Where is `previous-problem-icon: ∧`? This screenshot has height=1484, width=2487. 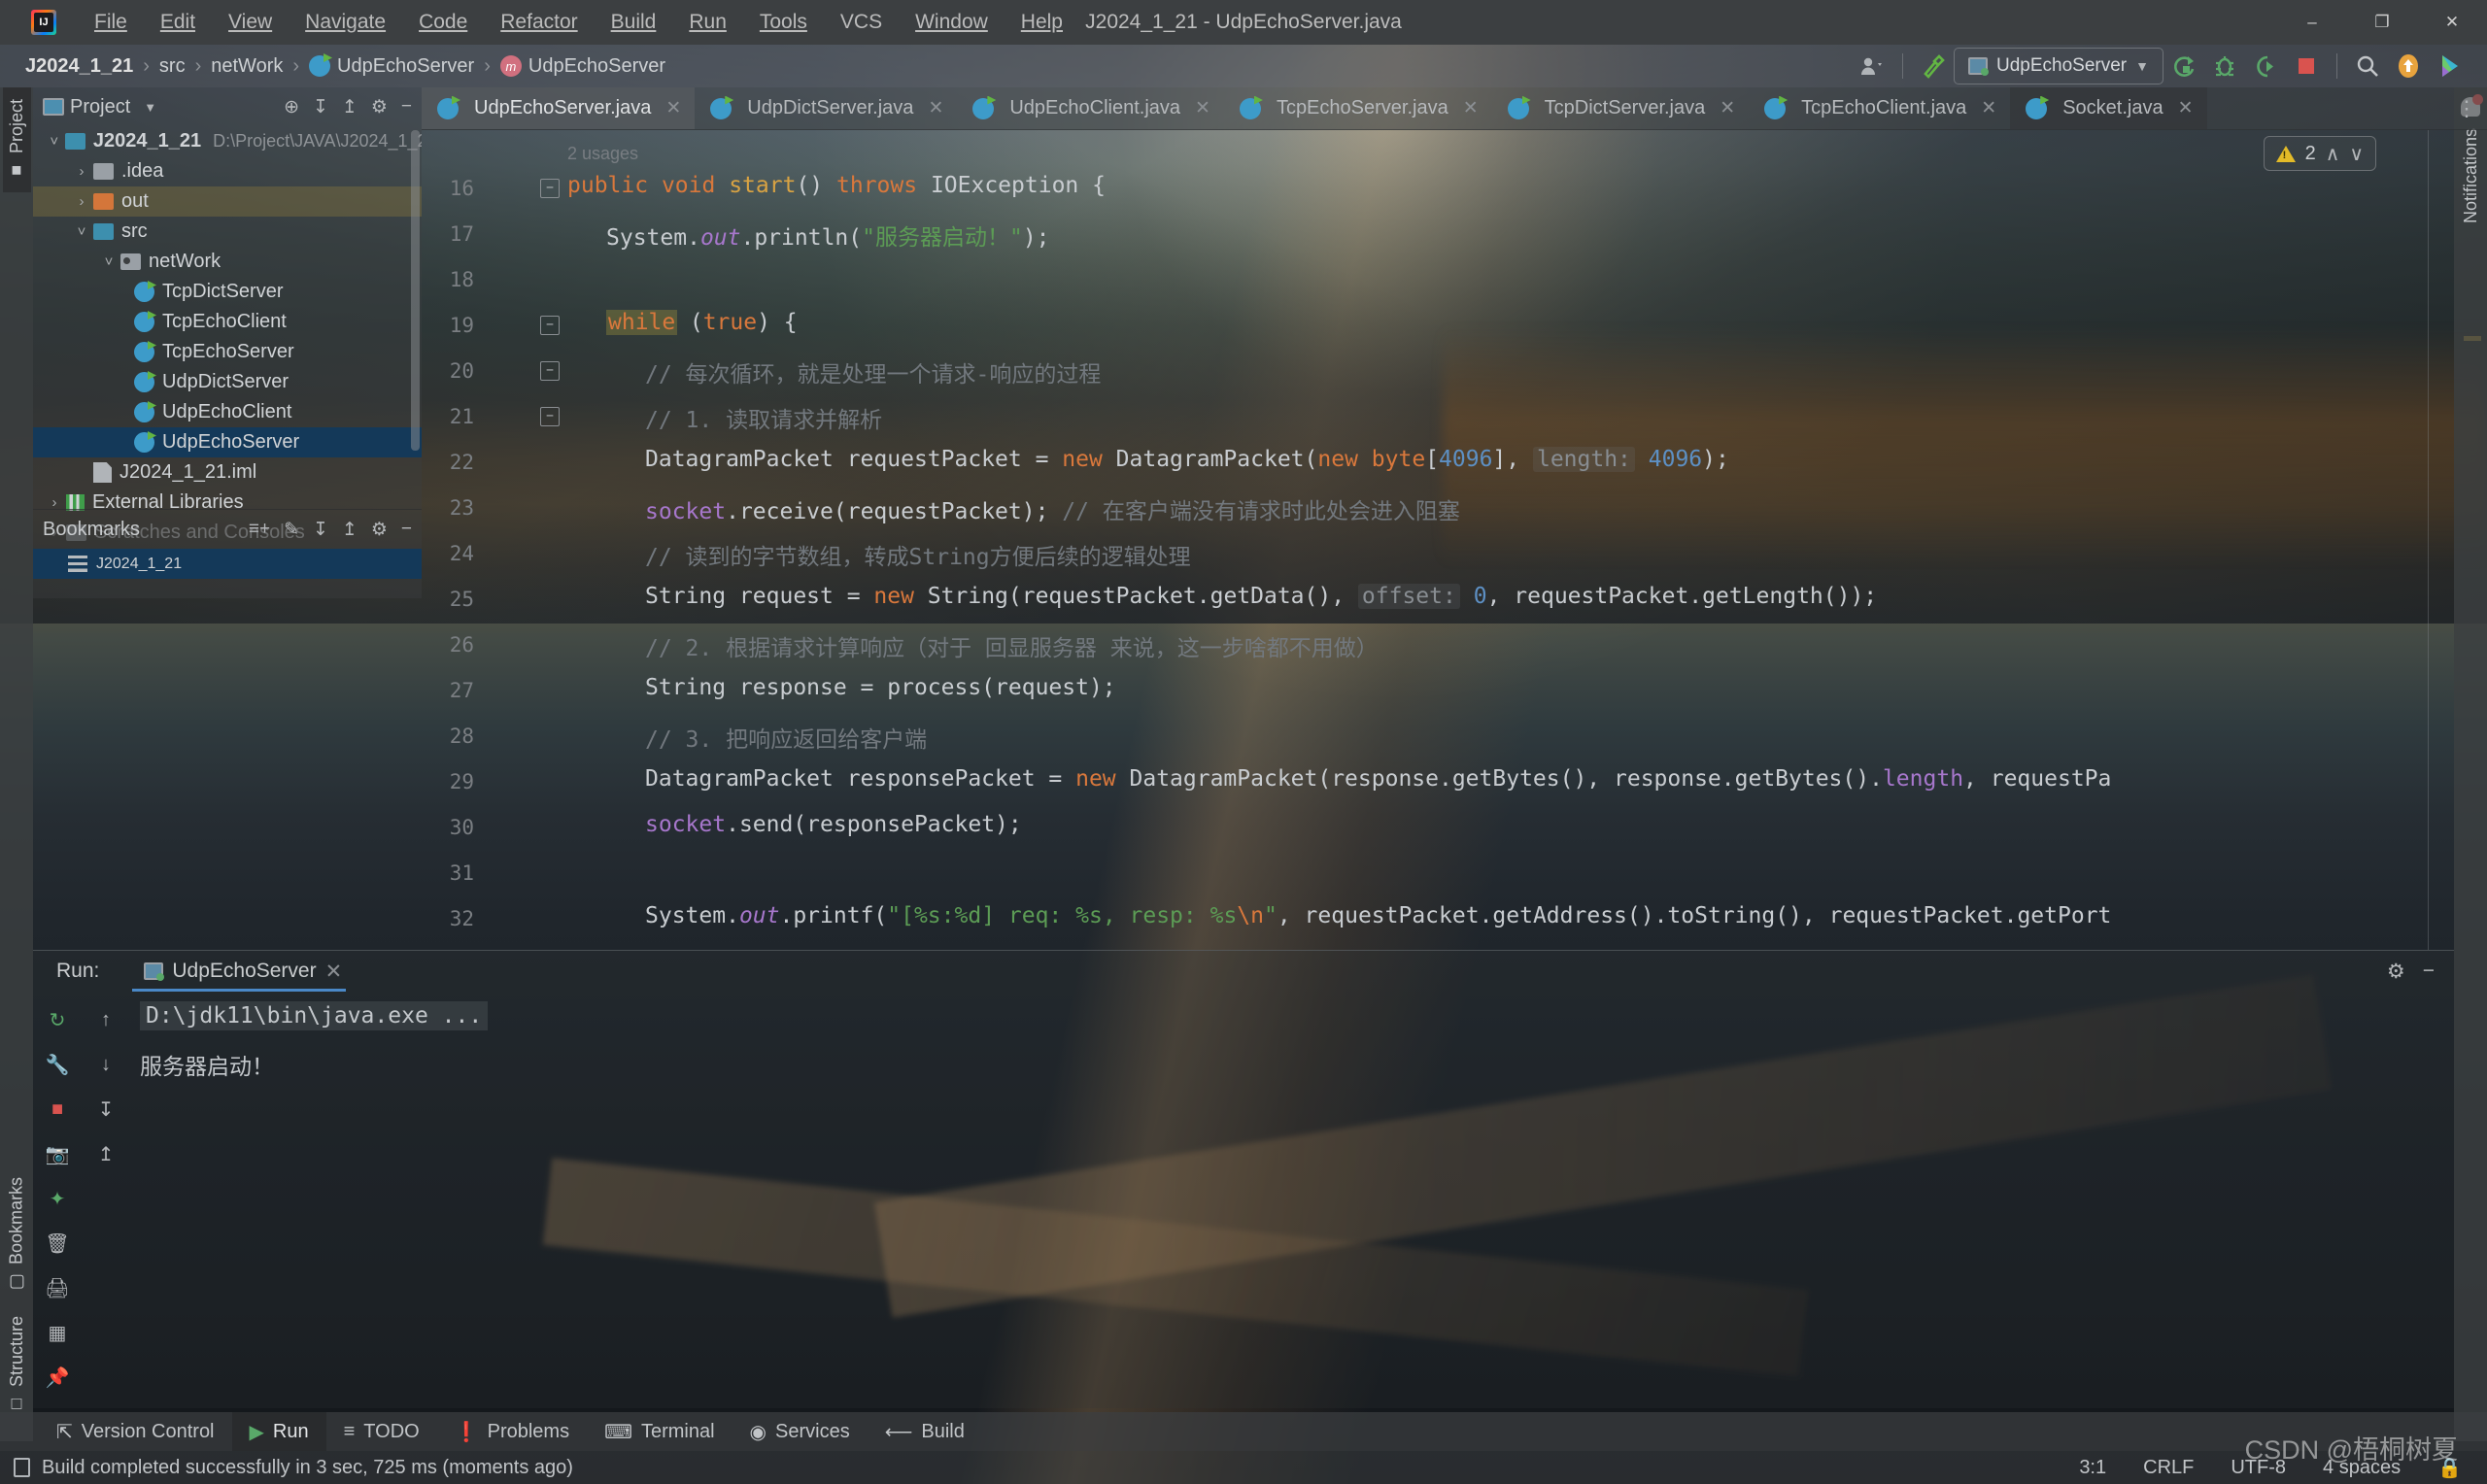 previous-problem-icon: ∧ is located at coordinates (2333, 154).